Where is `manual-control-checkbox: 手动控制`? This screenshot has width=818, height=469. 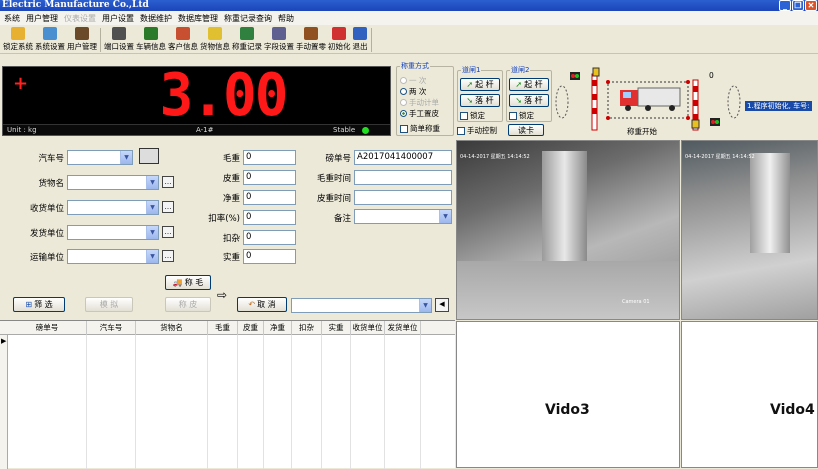 manual-control-checkbox: 手动控制 is located at coordinates (477, 130).